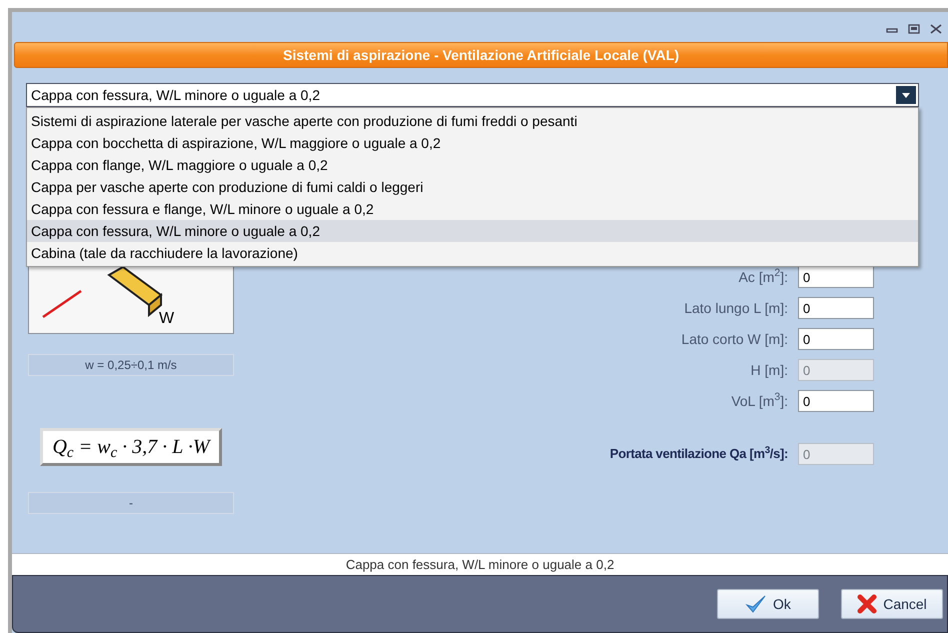 Image resolution: width=948 pixels, height=633 pixels. I want to click on ok-button: Ok, so click(768, 604).